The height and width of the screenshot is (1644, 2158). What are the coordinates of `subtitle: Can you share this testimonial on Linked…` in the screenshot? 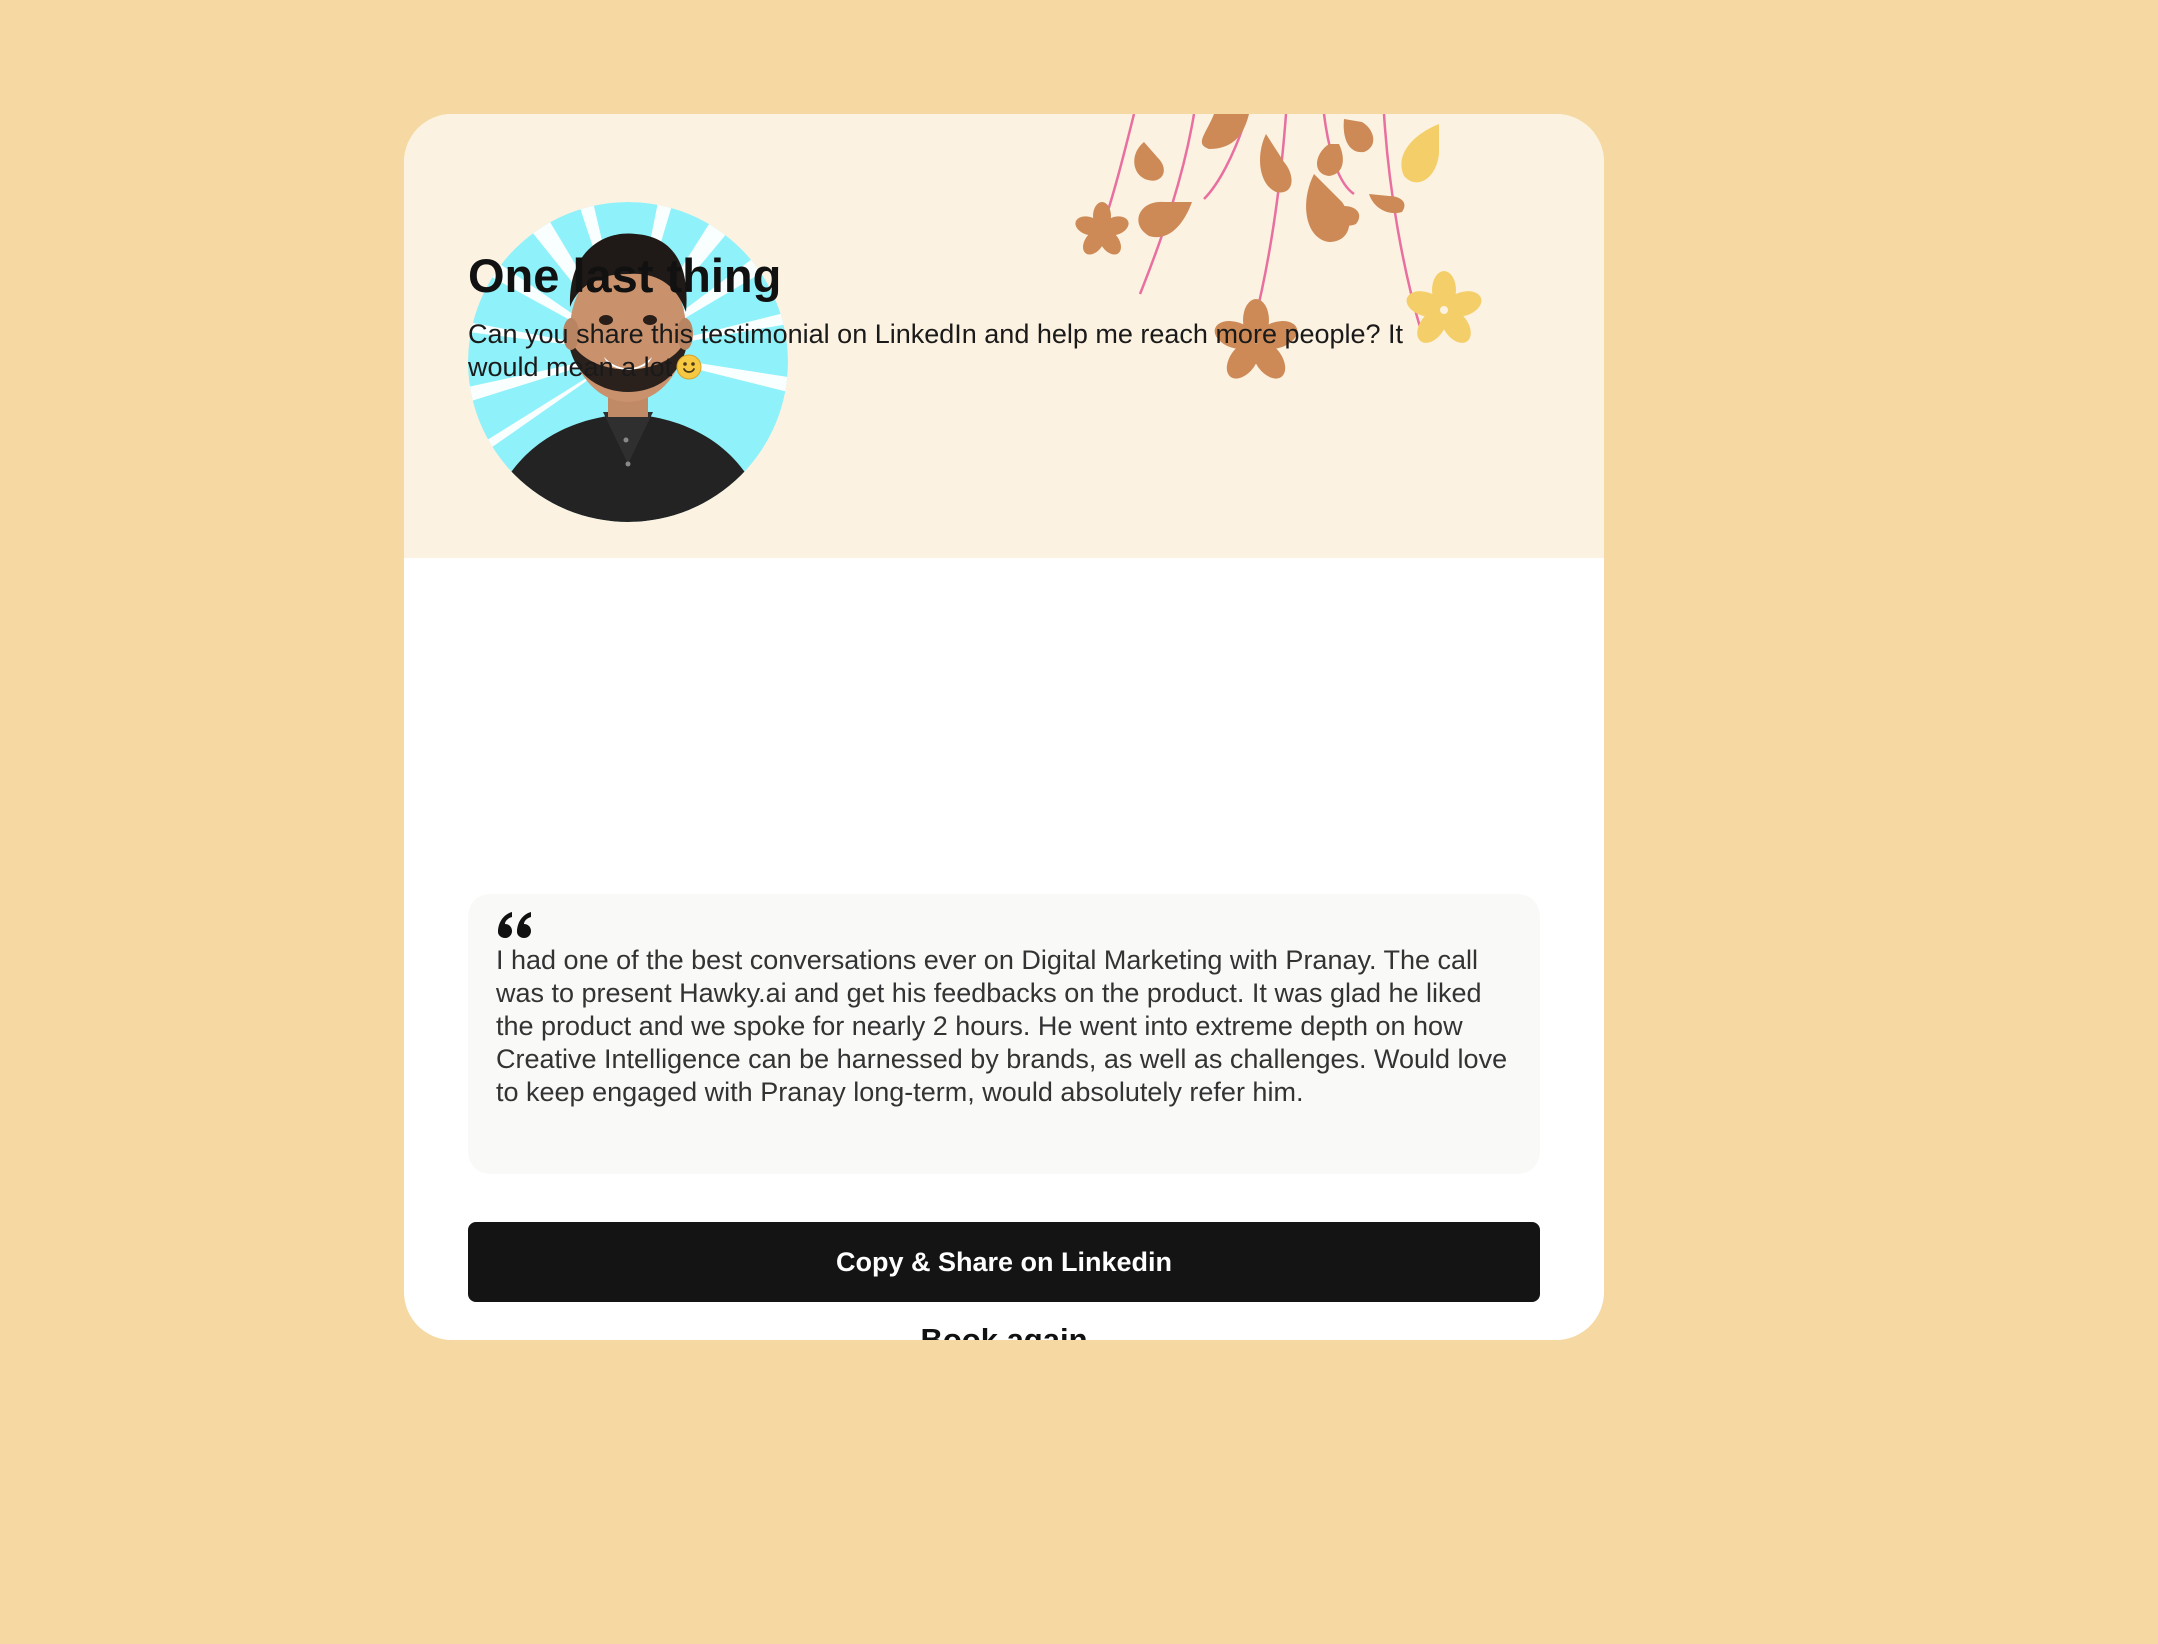 It's located at (973, 351).